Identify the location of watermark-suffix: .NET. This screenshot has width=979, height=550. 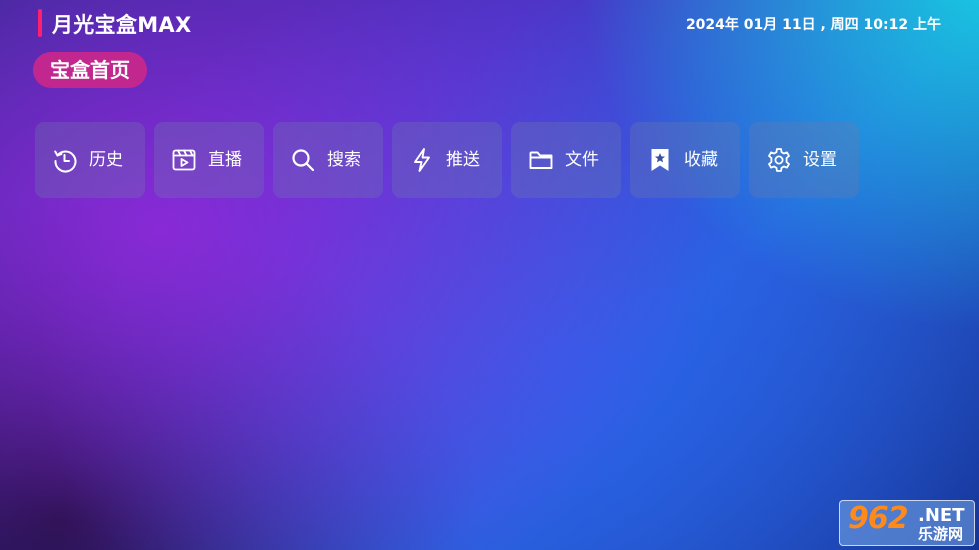
(941, 515).